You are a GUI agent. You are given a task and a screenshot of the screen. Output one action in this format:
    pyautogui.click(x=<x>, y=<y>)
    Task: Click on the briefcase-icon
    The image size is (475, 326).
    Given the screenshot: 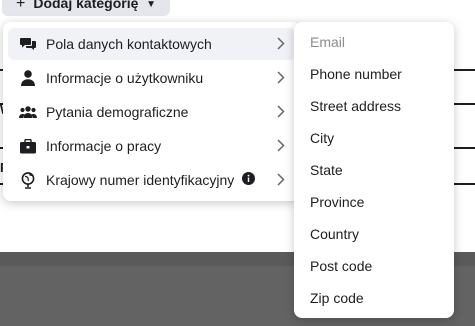 What is the action you would take?
    pyautogui.click(x=28, y=146)
    